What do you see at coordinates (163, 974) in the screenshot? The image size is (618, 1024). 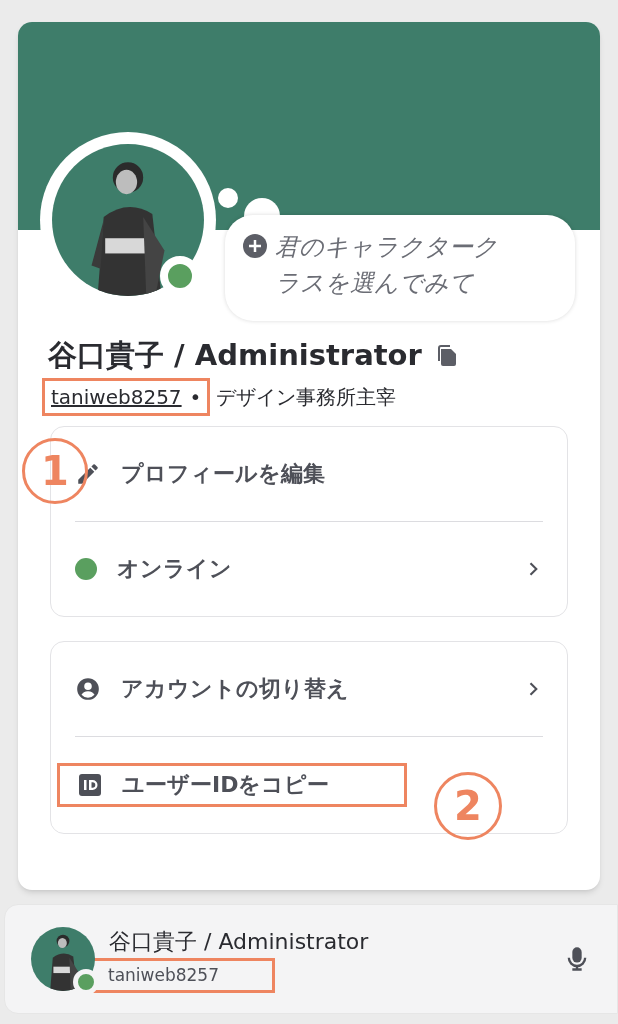 I see `username: taniweb8257` at bounding box center [163, 974].